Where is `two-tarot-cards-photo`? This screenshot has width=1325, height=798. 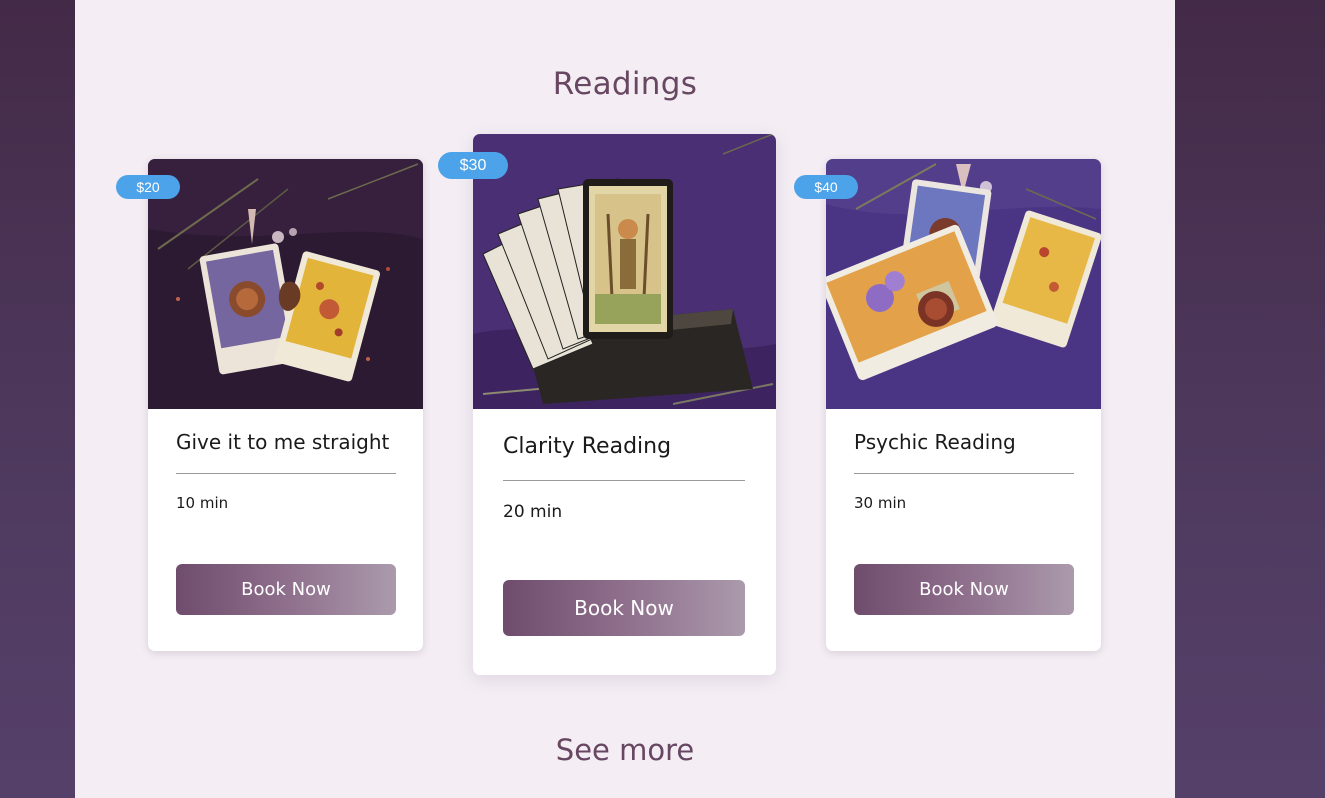 two-tarot-cards-photo is located at coordinates (285, 284).